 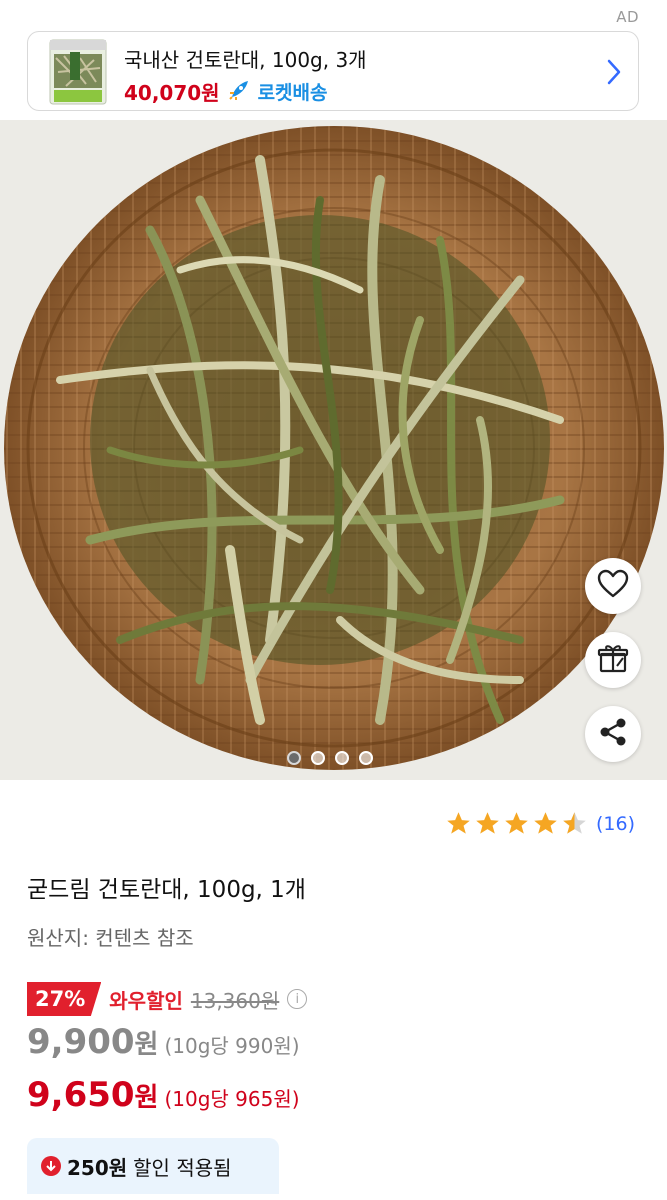 I want to click on product-title: 굳드림 건토란대, 100g, 1개, so click(x=166, y=890).